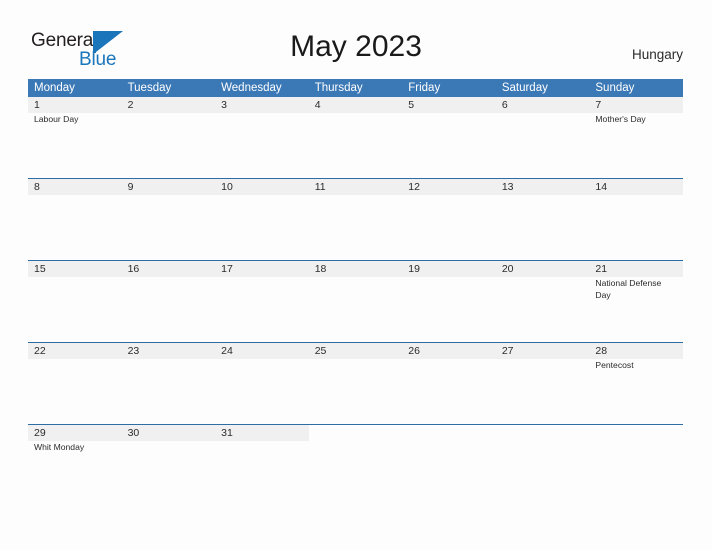 This screenshot has height=550, width=712. What do you see at coordinates (639, 365) in the screenshot?
I see `day-events: Pentecost` at bounding box center [639, 365].